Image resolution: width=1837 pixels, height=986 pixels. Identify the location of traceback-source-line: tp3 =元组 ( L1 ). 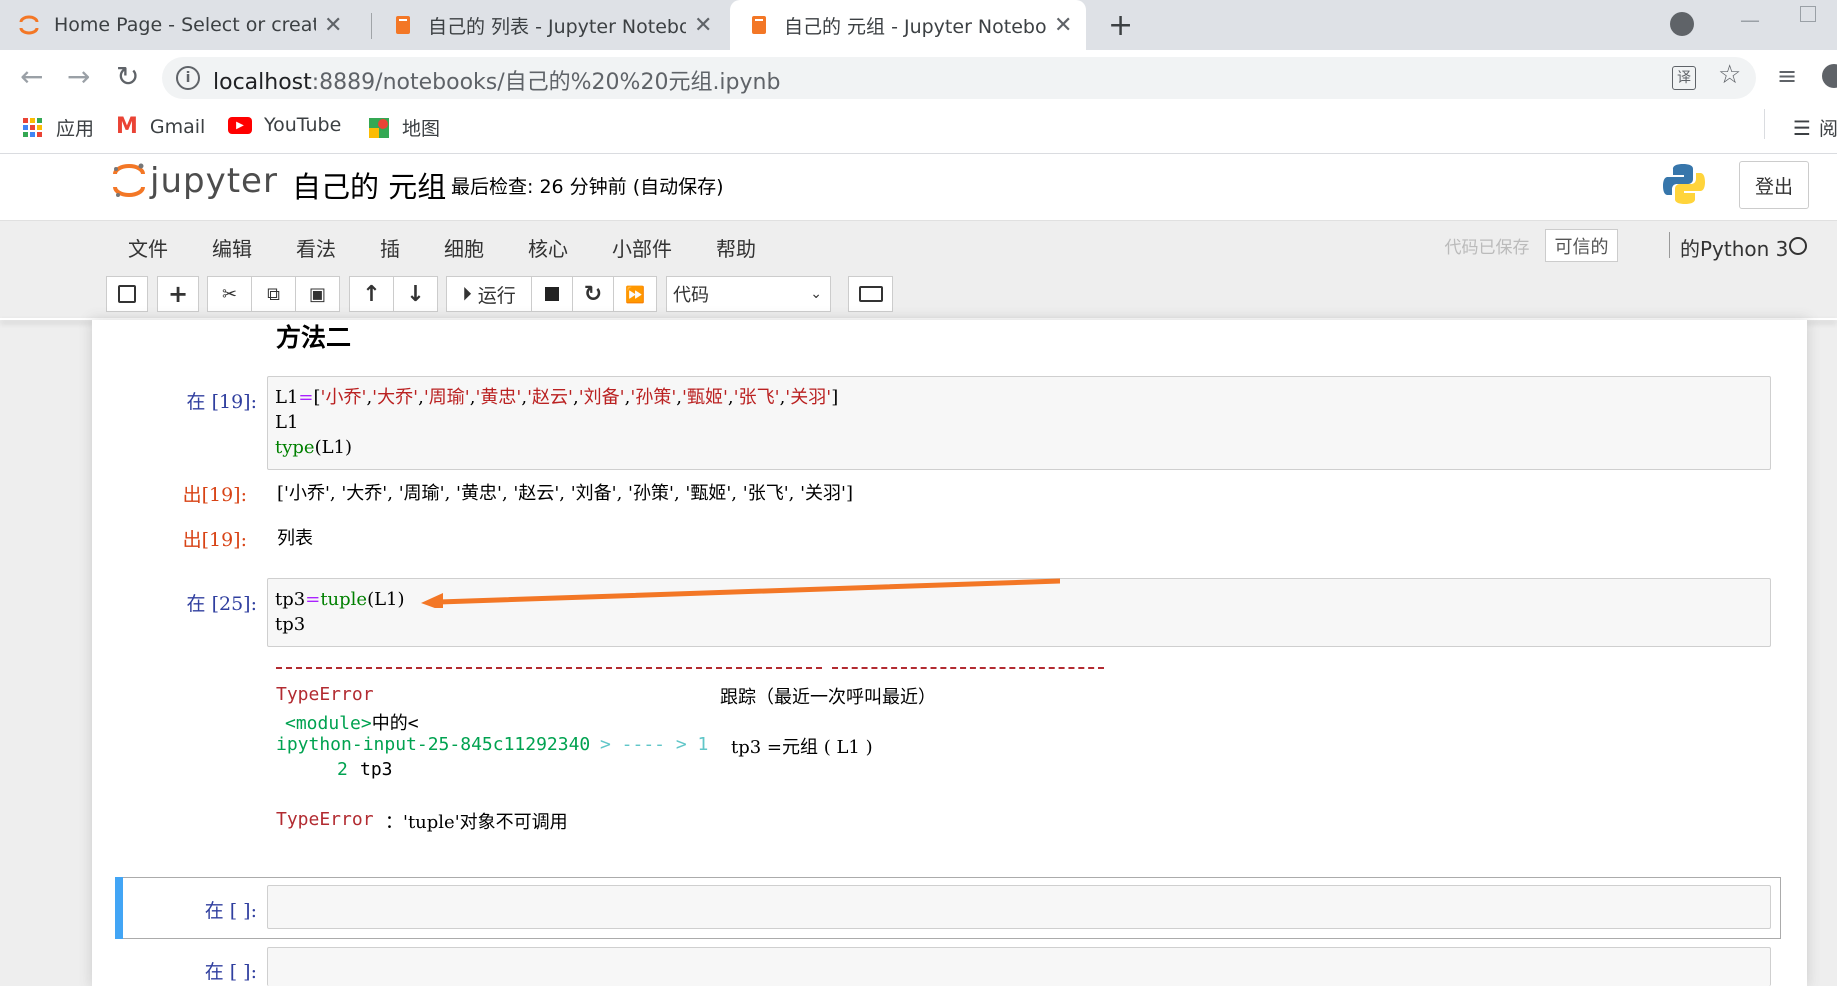
(802, 747).